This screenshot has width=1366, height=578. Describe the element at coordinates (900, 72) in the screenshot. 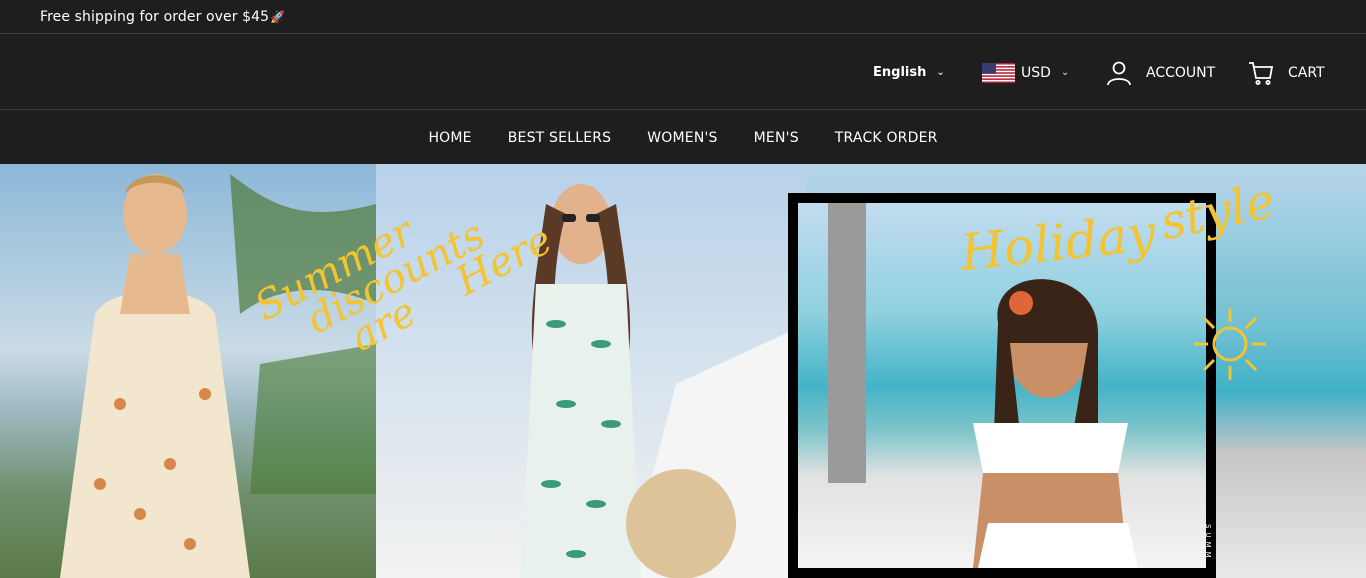

I see `language-label: English` at that location.